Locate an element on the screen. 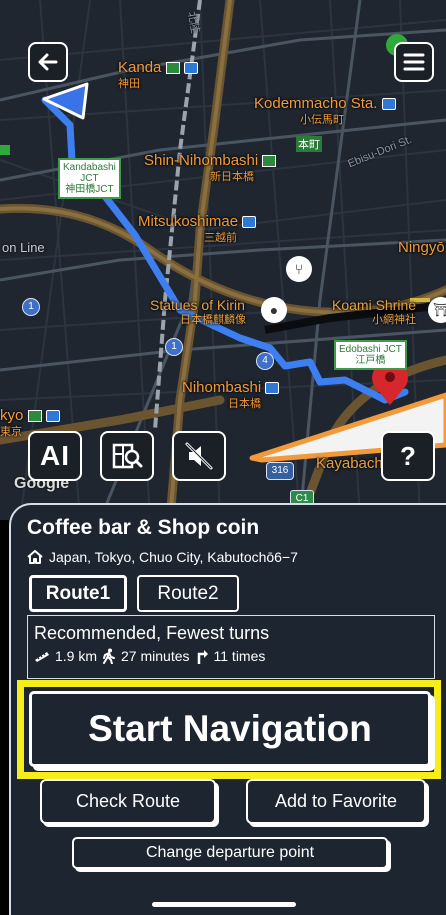 The width and height of the screenshot is (446, 915). address-row: Japan, Tokyo, Chuo City, Kabutochō6−7 is located at coordinates (162, 557).